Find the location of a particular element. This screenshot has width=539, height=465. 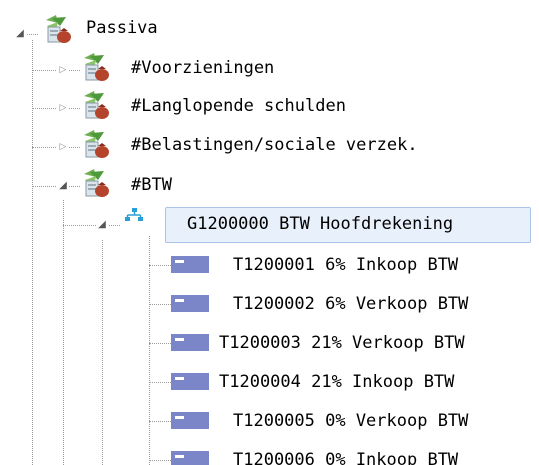

tree-node-label: T1200002 6% Verkoop BTW is located at coordinates (351, 304).